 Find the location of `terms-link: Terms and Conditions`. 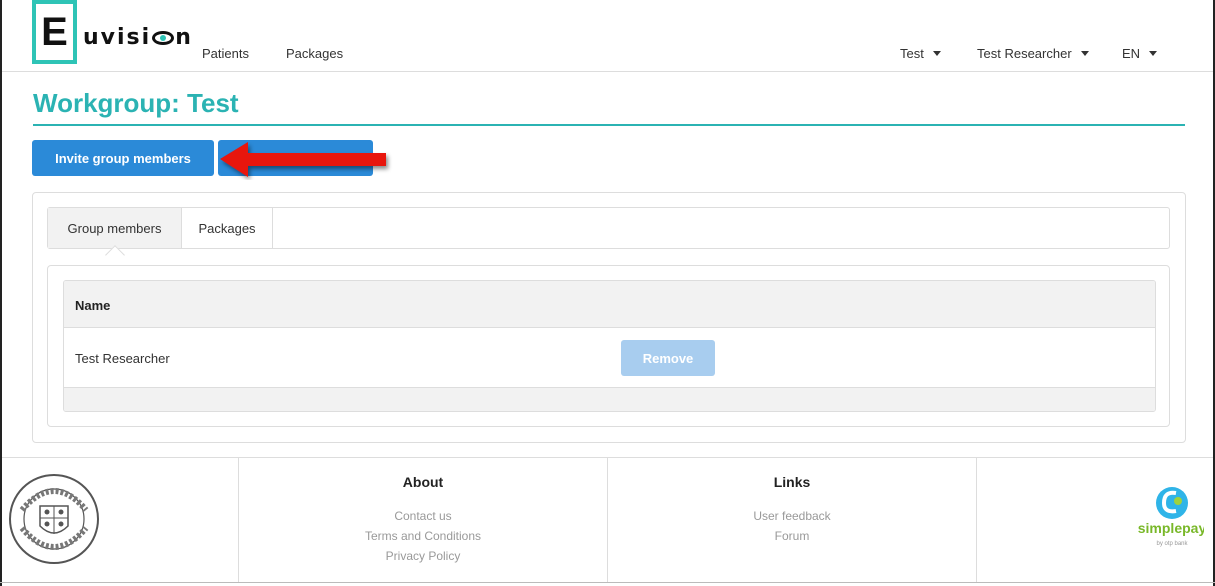

terms-link: Terms and Conditions is located at coordinates (423, 536).